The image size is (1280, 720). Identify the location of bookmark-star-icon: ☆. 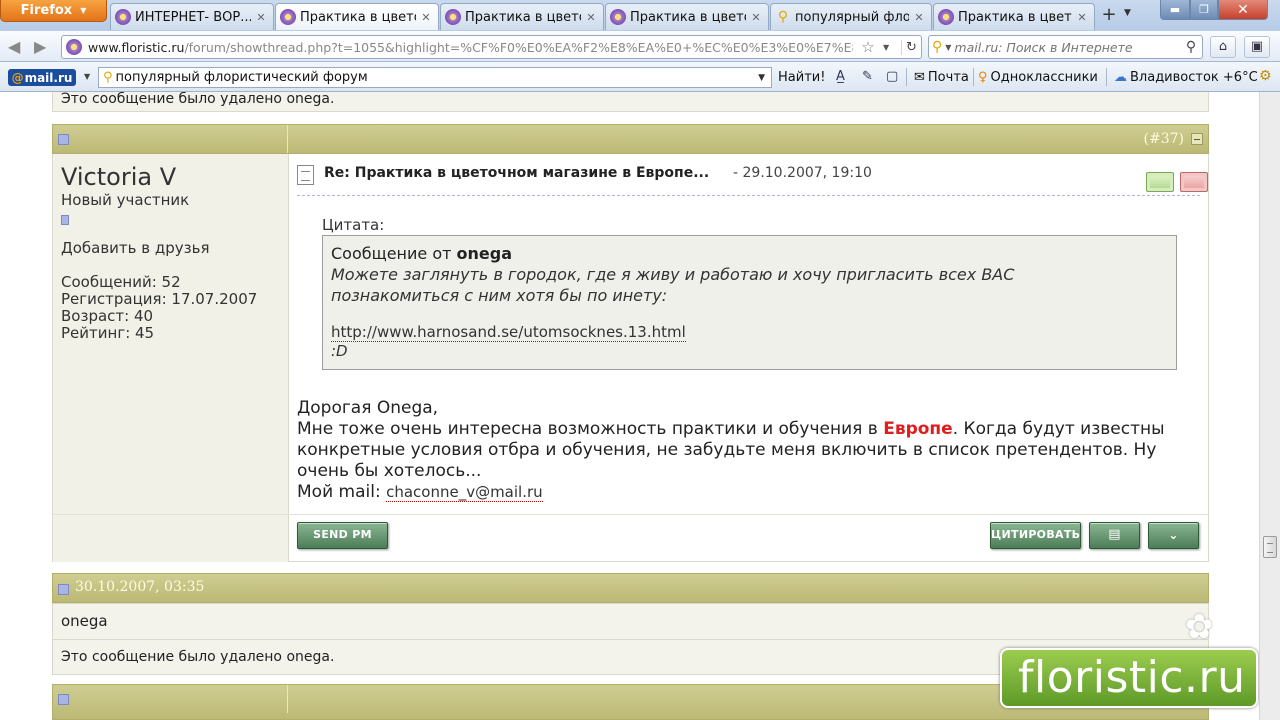
(868, 47).